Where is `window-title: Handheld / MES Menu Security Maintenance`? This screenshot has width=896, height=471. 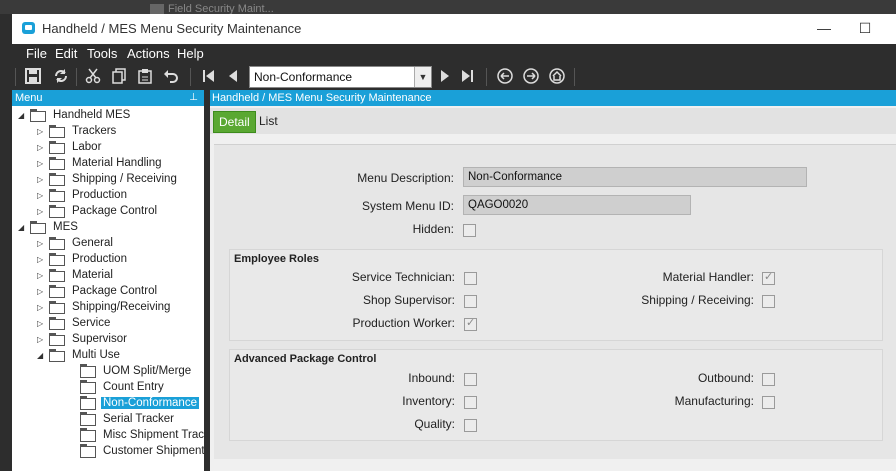 window-title: Handheld / MES Menu Security Maintenance is located at coordinates (172, 28).